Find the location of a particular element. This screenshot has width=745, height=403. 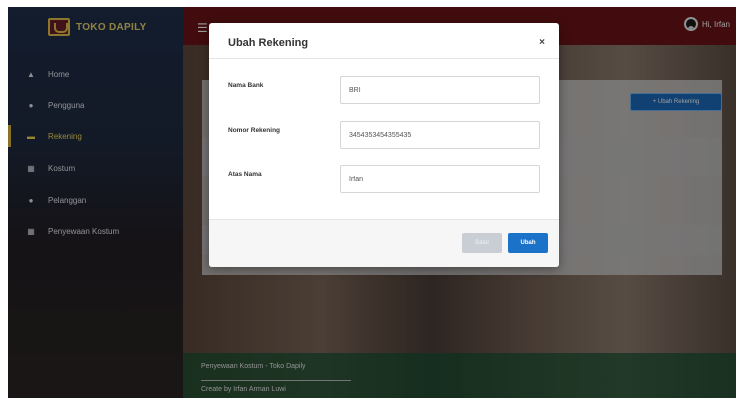

form-row-nomor-rekening: Nomor Rekening is located at coordinates (384, 135).